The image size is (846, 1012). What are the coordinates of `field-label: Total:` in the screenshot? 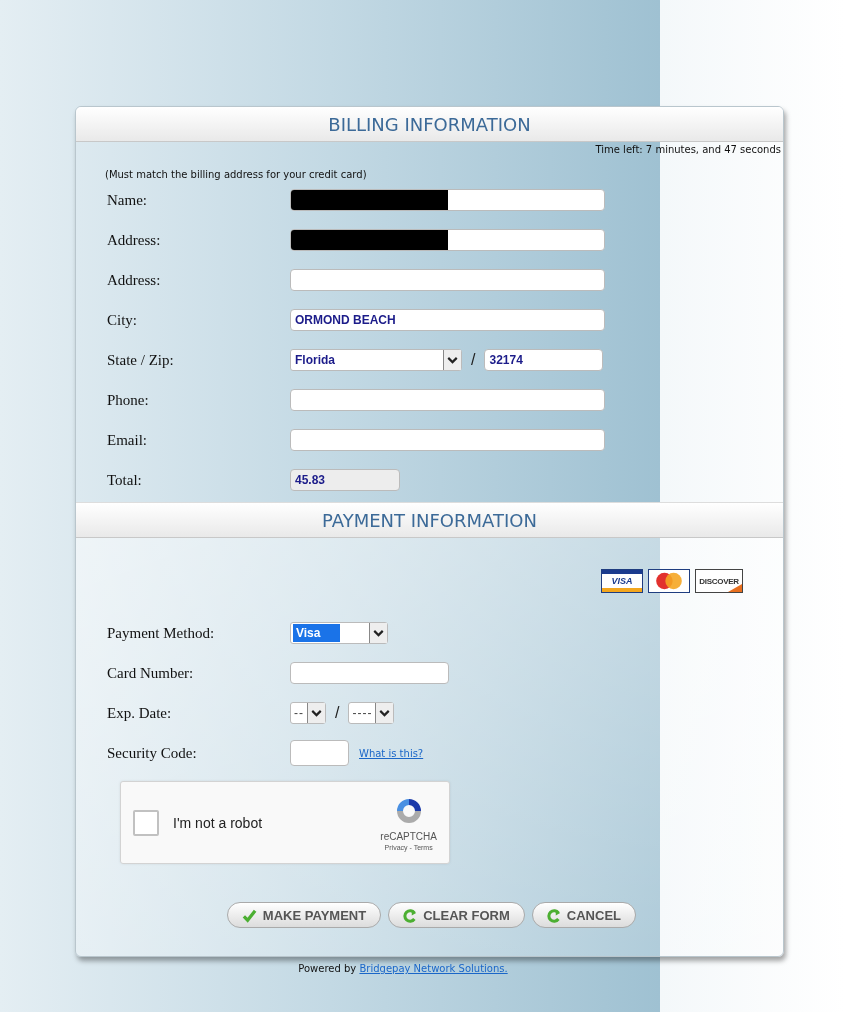 It's located at (125, 480).